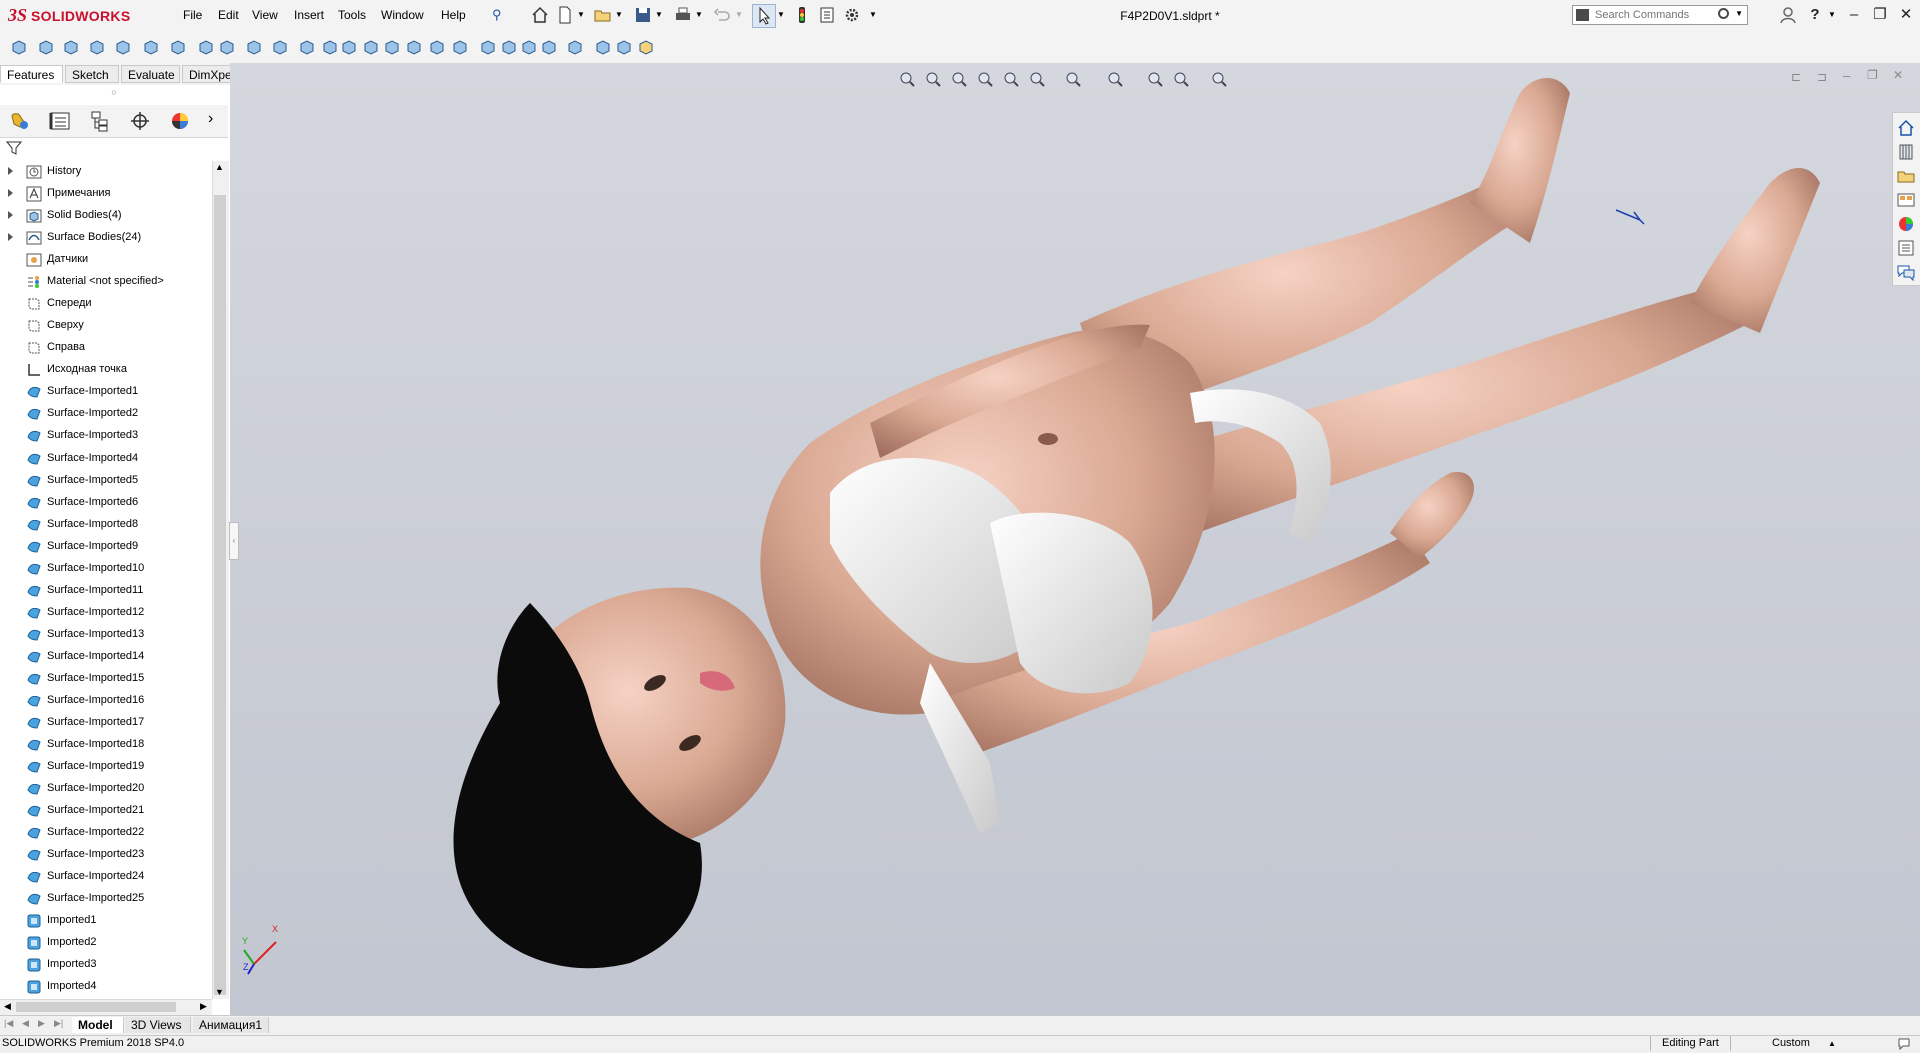  What do you see at coordinates (1906, 272) in the screenshot?
I see `forum-icon` at bounding box center [1906, 272].